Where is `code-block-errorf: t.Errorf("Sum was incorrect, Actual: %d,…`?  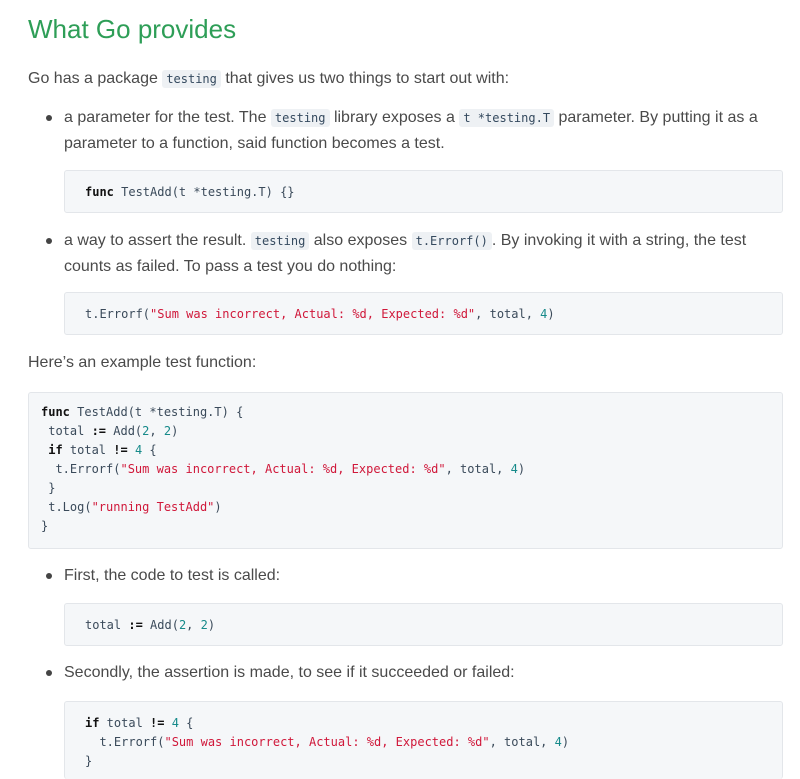
code-block-errorf: t.Errorf("Sum was incorrect, Actual: %d,… is located at coordinates (423, 313).